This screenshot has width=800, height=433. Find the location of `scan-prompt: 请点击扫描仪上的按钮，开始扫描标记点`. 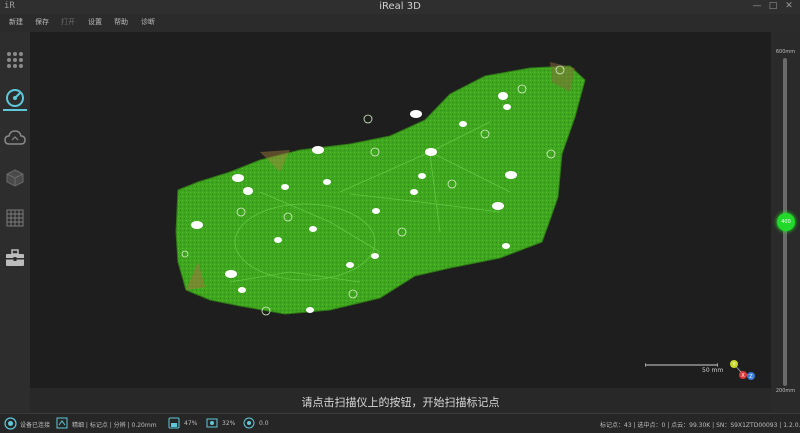

scan-prompt: 请点击扫描仪上的按钮，开始扫描标记点 is located at coordinates (400, 402).